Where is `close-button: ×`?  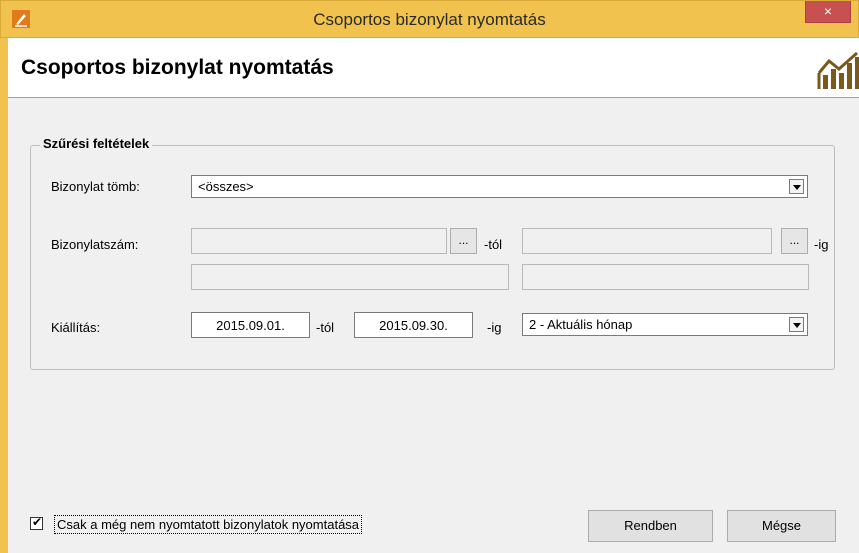
close-button: × is located at coordinates (828, 12).